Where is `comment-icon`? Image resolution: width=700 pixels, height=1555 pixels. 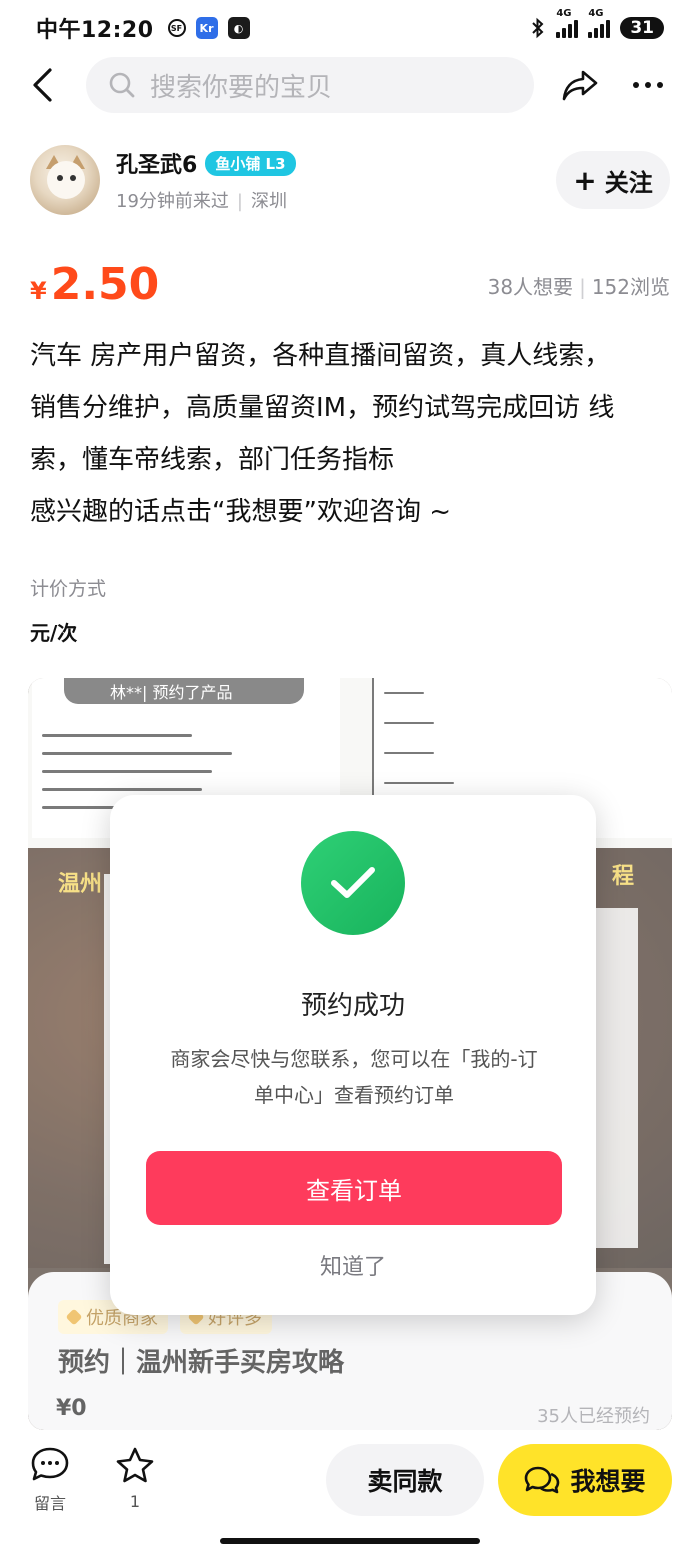 comment-icon is located at coordinates (50, 1464).